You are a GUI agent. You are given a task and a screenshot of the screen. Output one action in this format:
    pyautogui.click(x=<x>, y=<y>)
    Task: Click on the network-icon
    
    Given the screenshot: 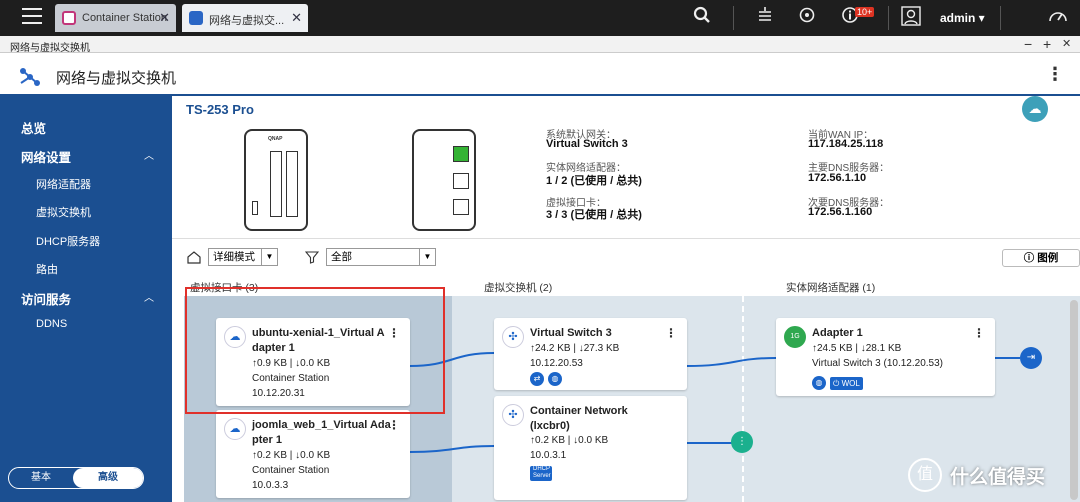 What is the action you would take?
    pyautogui.click(x=196, y=18)
    